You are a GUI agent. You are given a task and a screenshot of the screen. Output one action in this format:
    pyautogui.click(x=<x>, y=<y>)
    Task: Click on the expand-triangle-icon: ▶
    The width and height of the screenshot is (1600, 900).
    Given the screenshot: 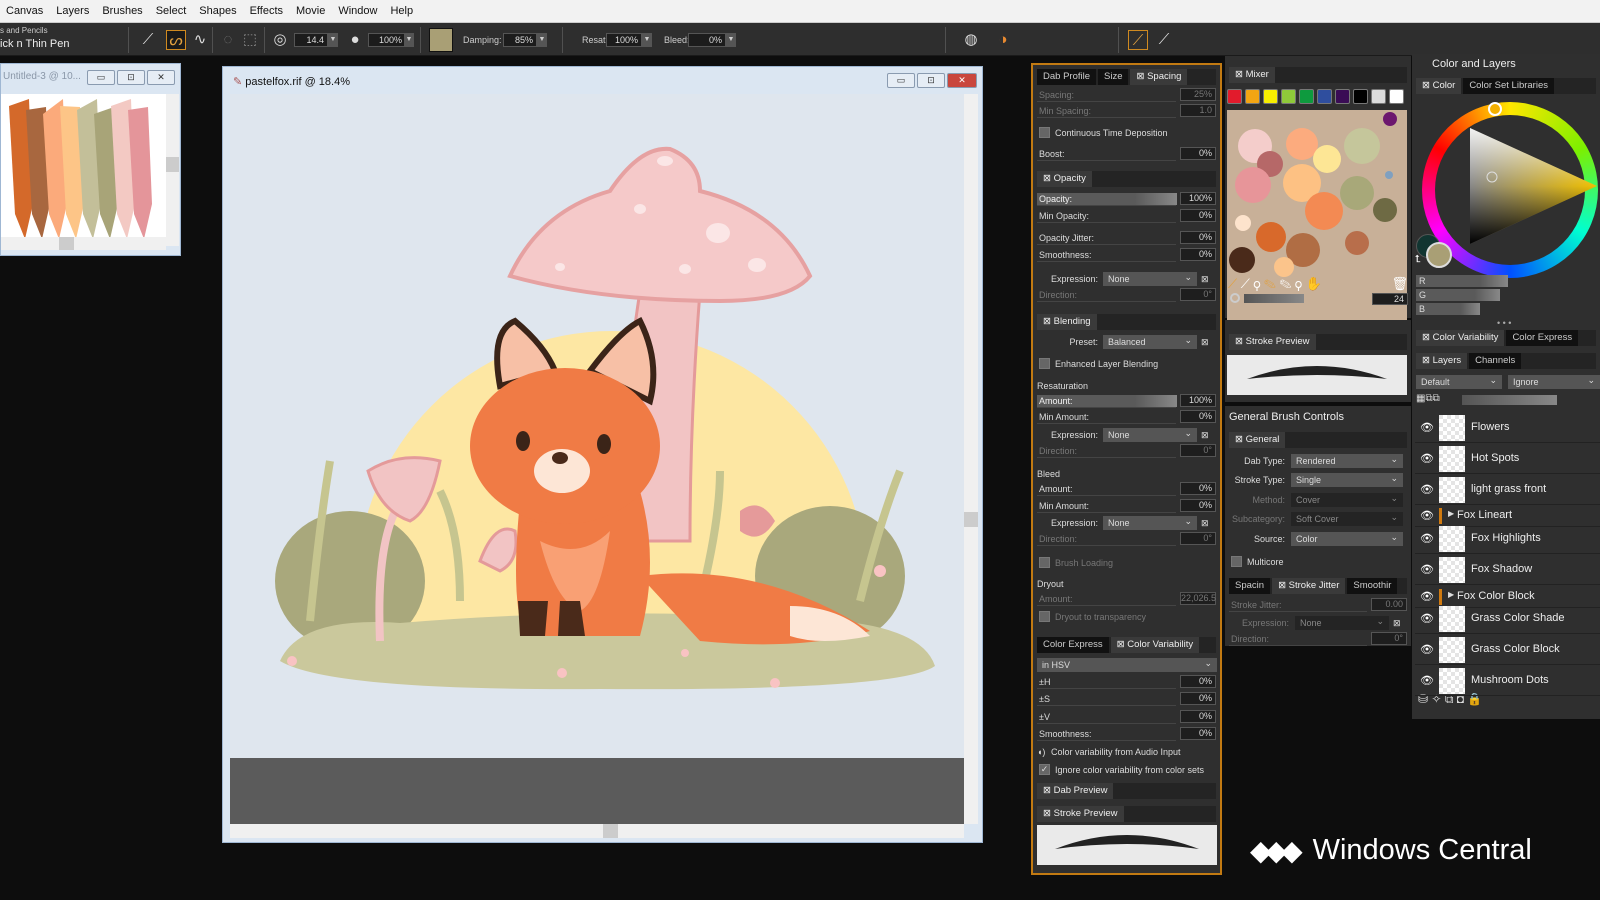 What is the action you would take?
    pyautogui.click(x=1451, y=513)
    